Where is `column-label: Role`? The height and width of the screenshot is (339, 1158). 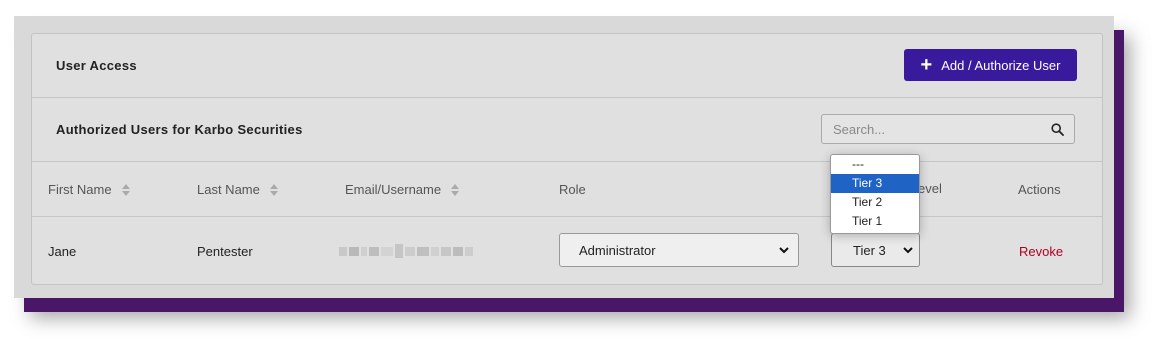 column-label: Role is located at coordinates (572, 189).